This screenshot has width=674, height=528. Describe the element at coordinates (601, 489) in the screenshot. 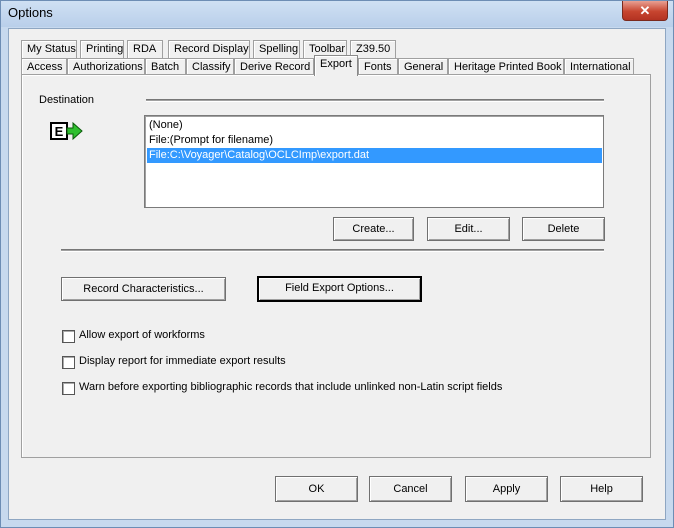

I see `help-button: Help` at that location.